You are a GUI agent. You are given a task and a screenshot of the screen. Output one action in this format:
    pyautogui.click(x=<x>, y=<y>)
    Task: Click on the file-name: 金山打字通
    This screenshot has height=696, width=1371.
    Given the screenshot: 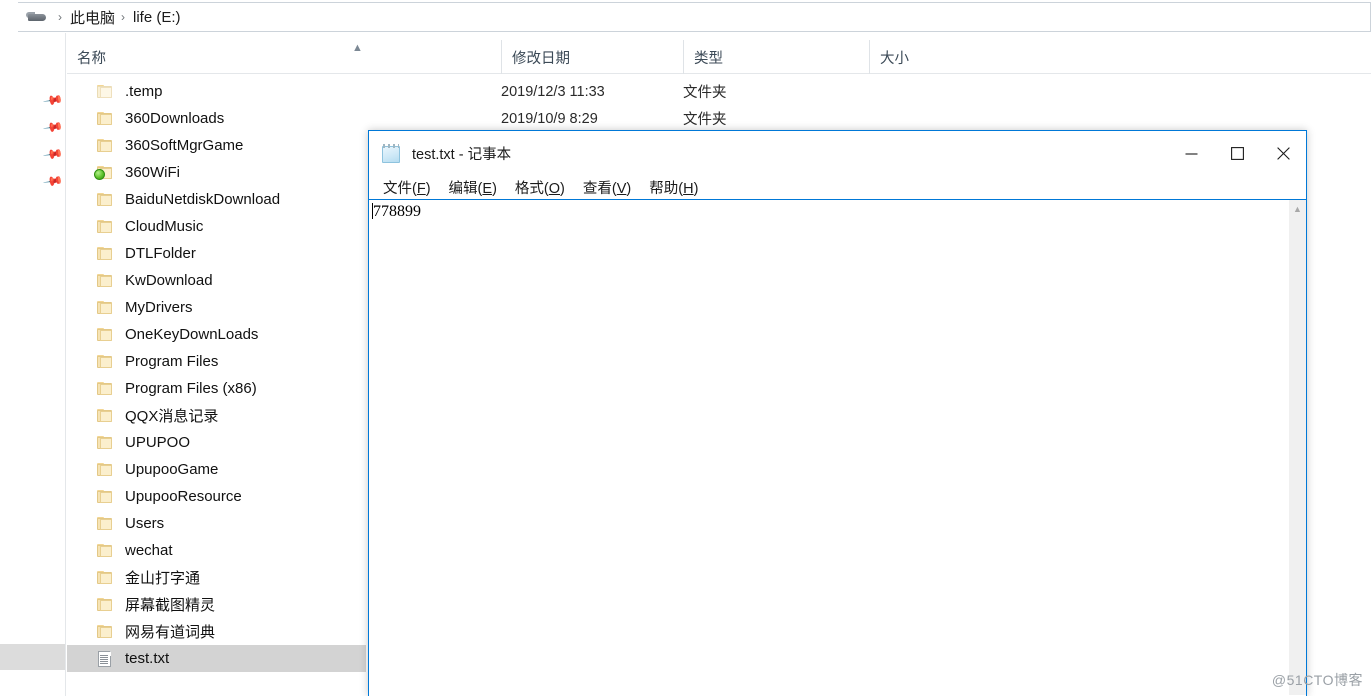 What is the action you would take?
    pyautogui.click(x=163, y=578)
    